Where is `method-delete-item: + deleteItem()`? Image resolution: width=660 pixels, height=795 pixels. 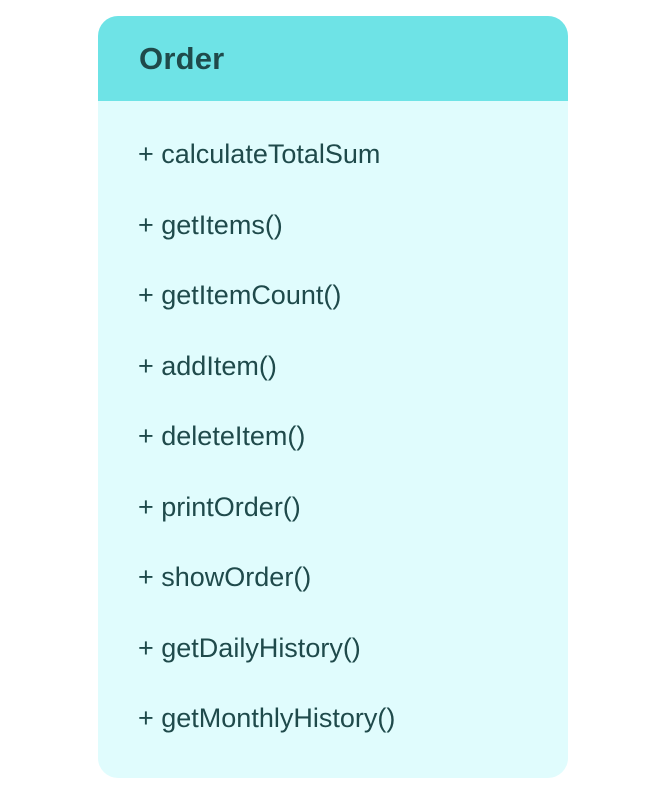
method-delete-item: + deleteItem() is located at coordinates (222, 436).